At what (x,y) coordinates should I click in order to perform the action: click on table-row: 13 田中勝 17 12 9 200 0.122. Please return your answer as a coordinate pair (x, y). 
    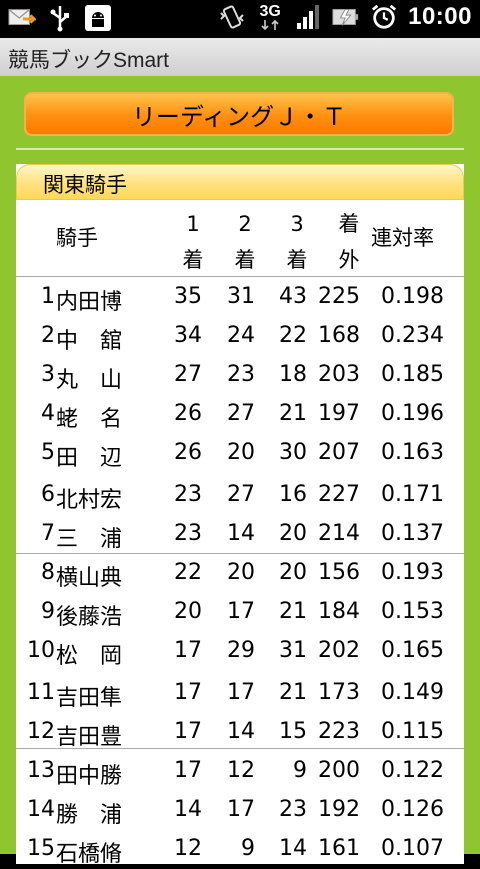
    Looking at the image, I should click on (240, 771).